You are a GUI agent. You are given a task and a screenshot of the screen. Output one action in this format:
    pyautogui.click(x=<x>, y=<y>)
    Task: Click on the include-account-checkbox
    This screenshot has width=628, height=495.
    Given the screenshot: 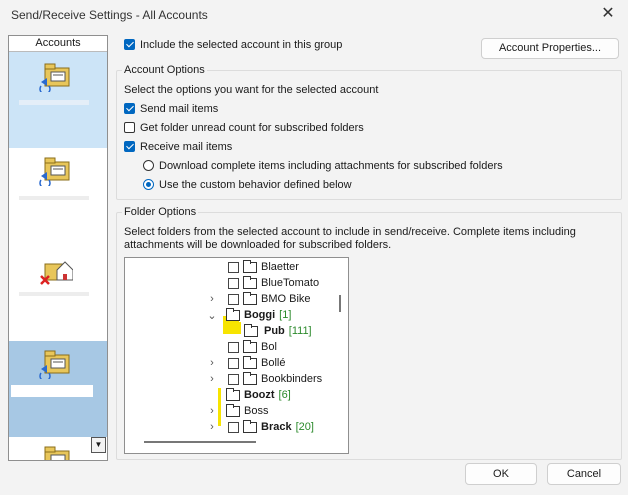 What is the action you would take?
    pyautogui.click(x=129, y=44)
    